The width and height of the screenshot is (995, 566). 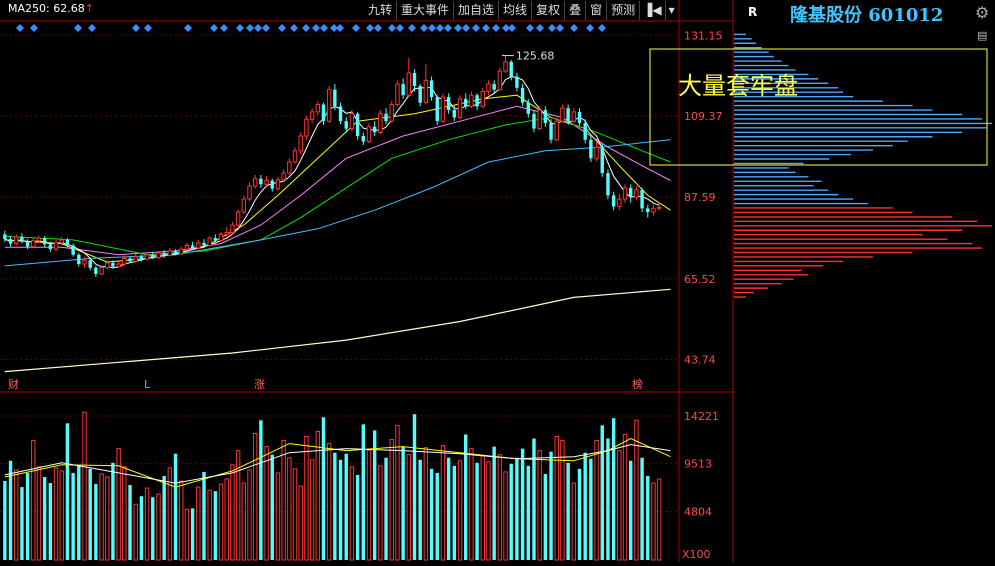 I want to click on collapse-arrow-icon: ▐◀, so click(x=651, y=10).